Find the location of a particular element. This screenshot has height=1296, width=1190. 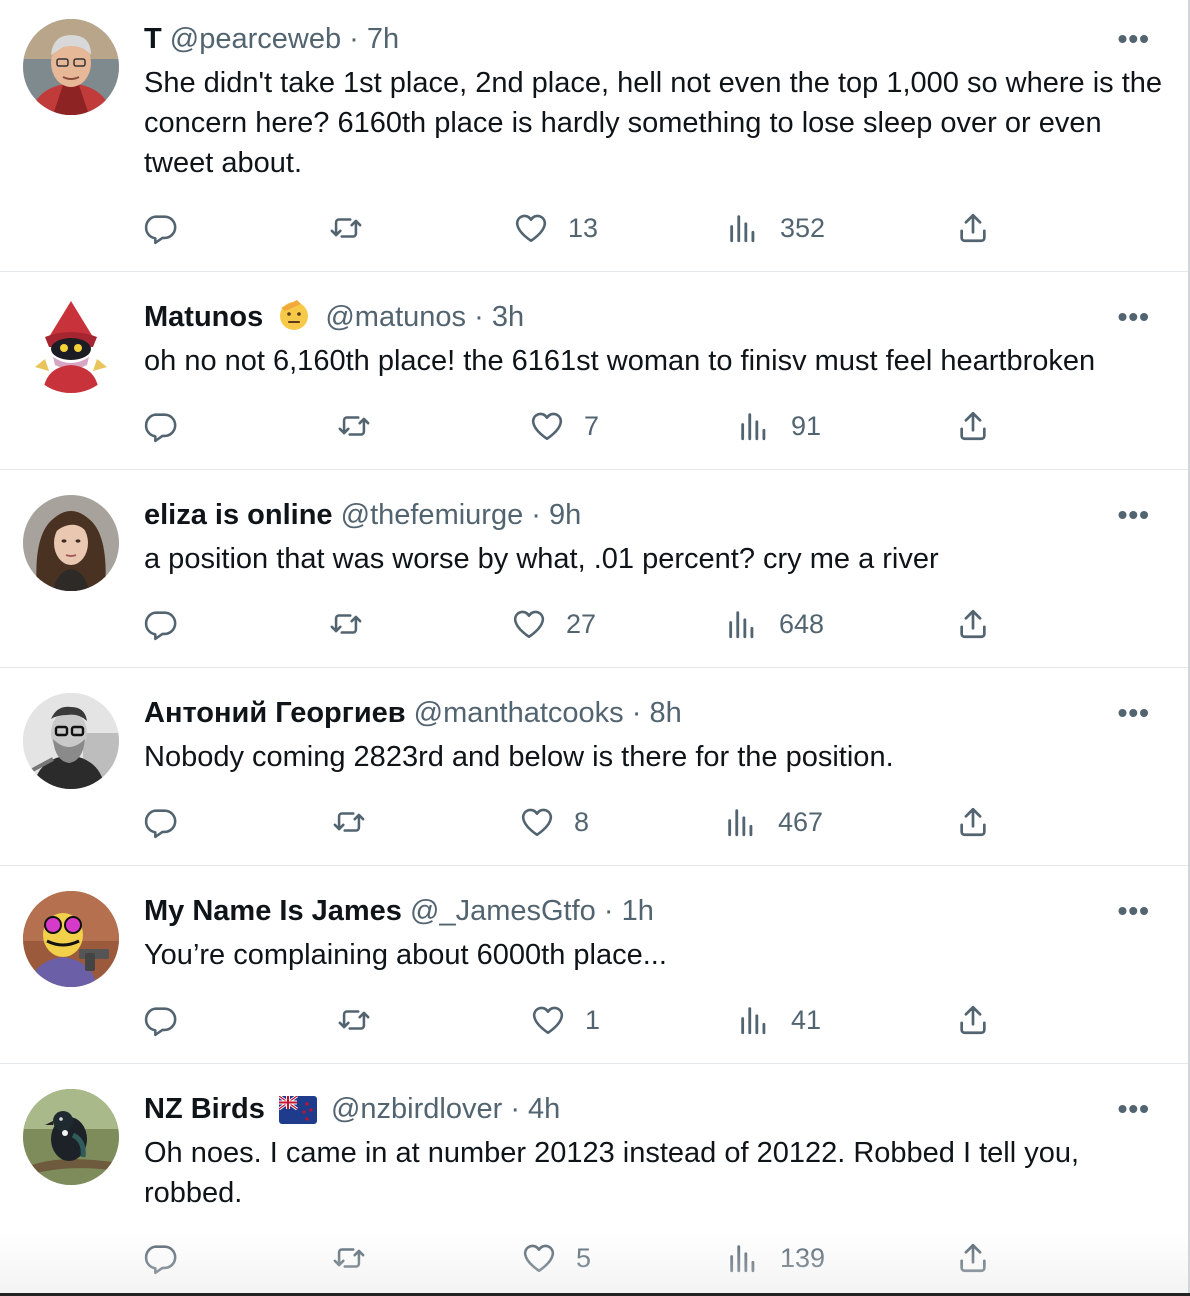

views-button: 139 is located at coordinates (775, 1258).